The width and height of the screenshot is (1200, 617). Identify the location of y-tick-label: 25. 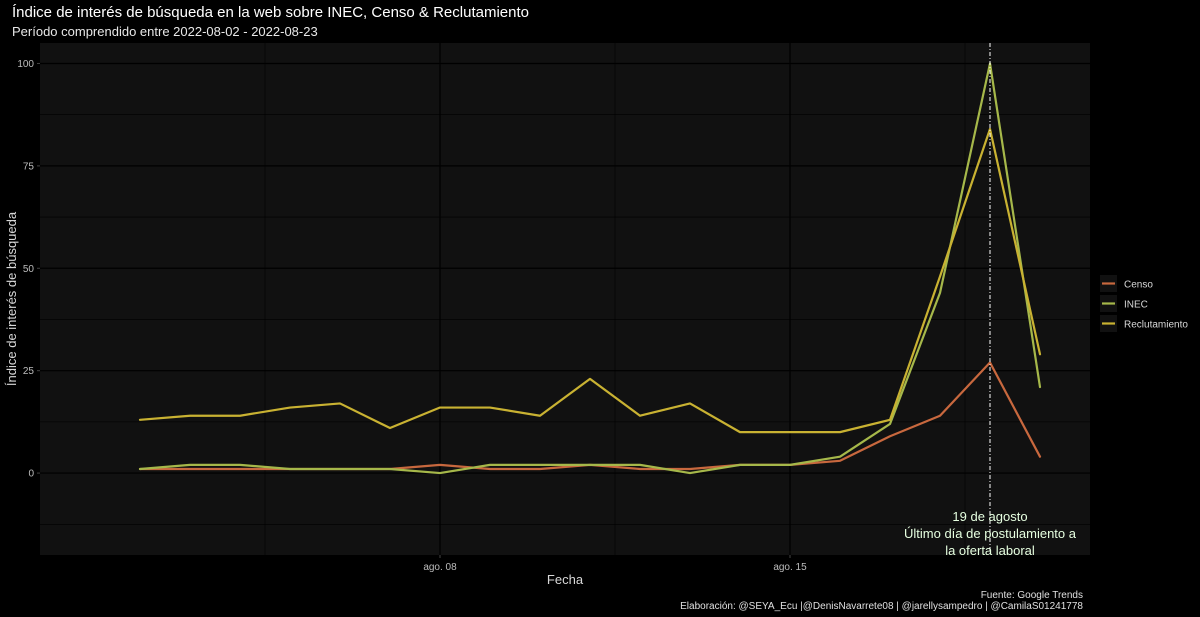
(29, 371).